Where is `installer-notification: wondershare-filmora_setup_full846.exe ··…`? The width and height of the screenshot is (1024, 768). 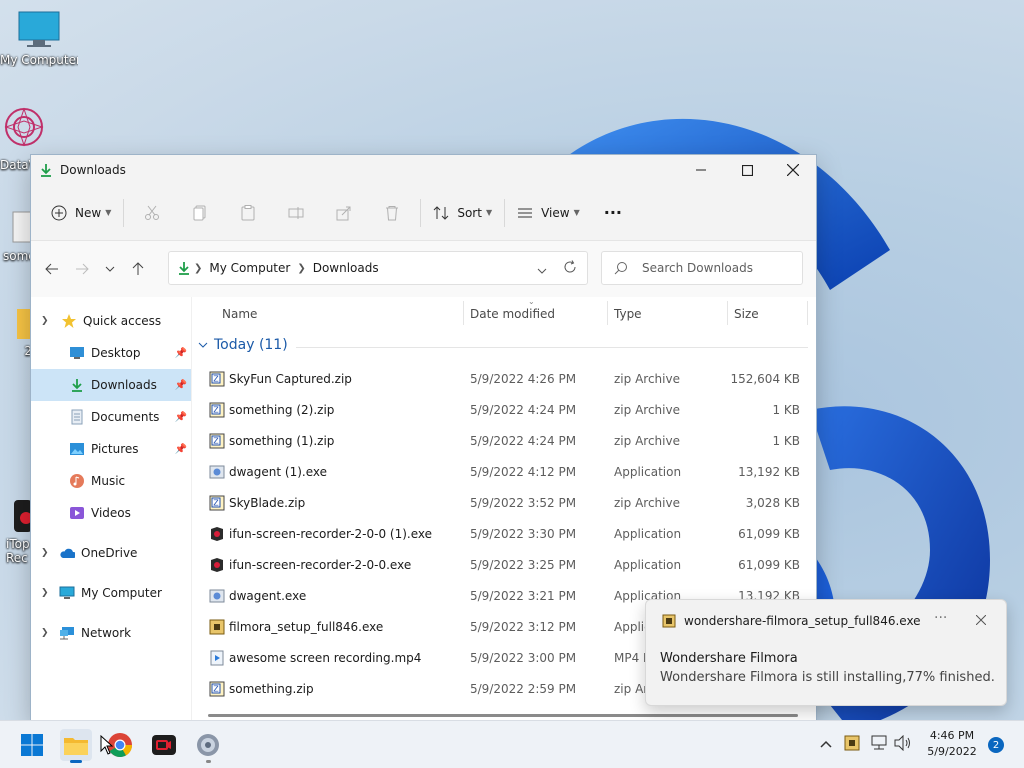 installer-notification: wondershare-filmora_setup_full846.exe ··… is located at coordinates (826, 652).